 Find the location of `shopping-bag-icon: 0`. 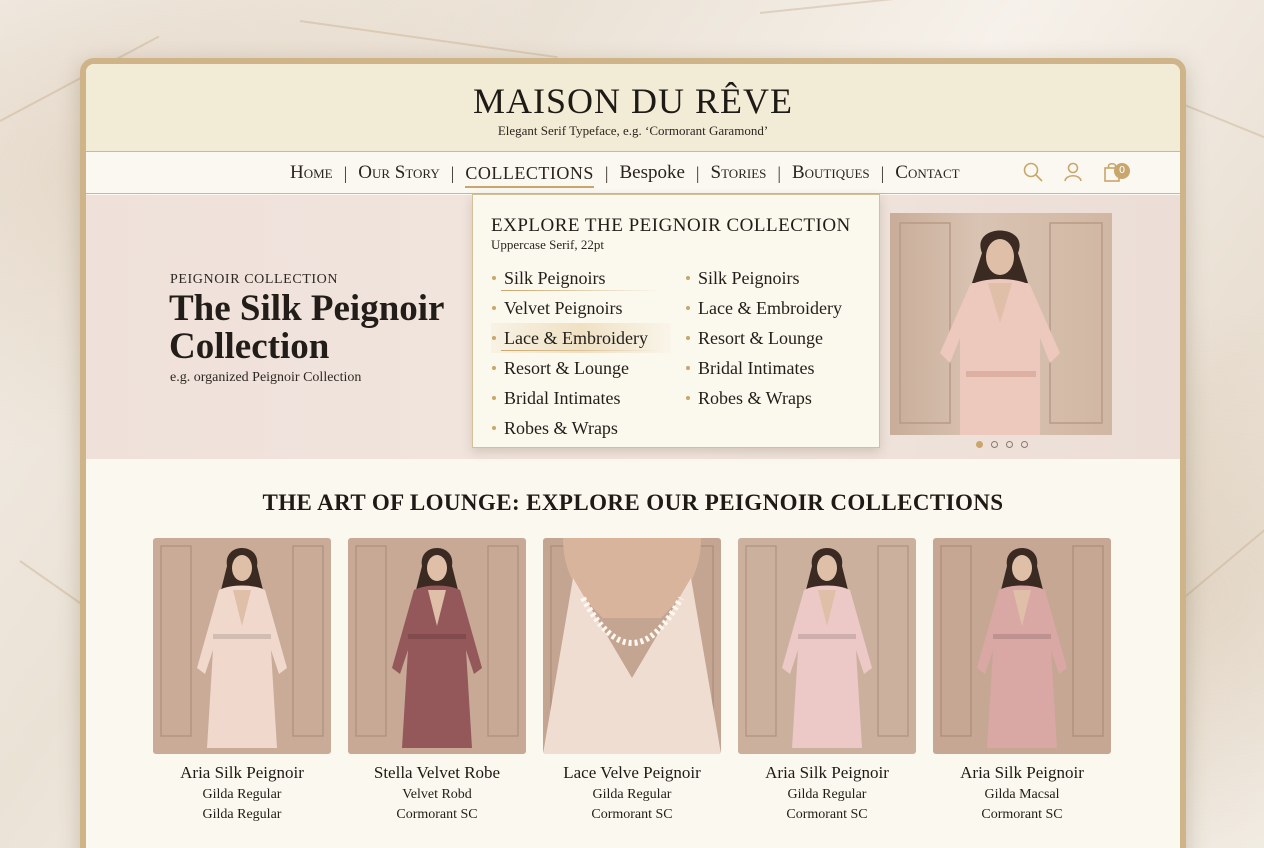

shopping-bag-icon: 0 is located at coordinates (1117, 172).